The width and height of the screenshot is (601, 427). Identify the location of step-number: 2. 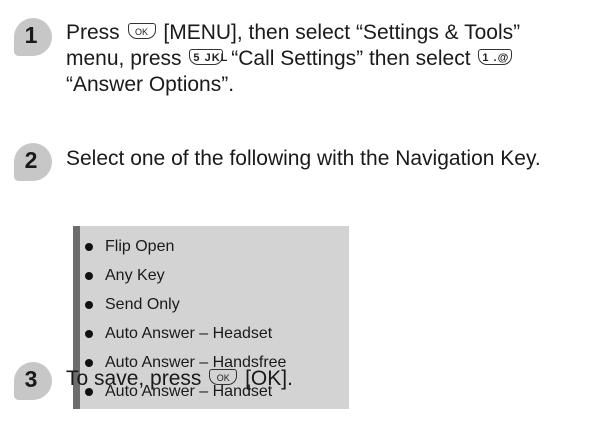
(31, 160).